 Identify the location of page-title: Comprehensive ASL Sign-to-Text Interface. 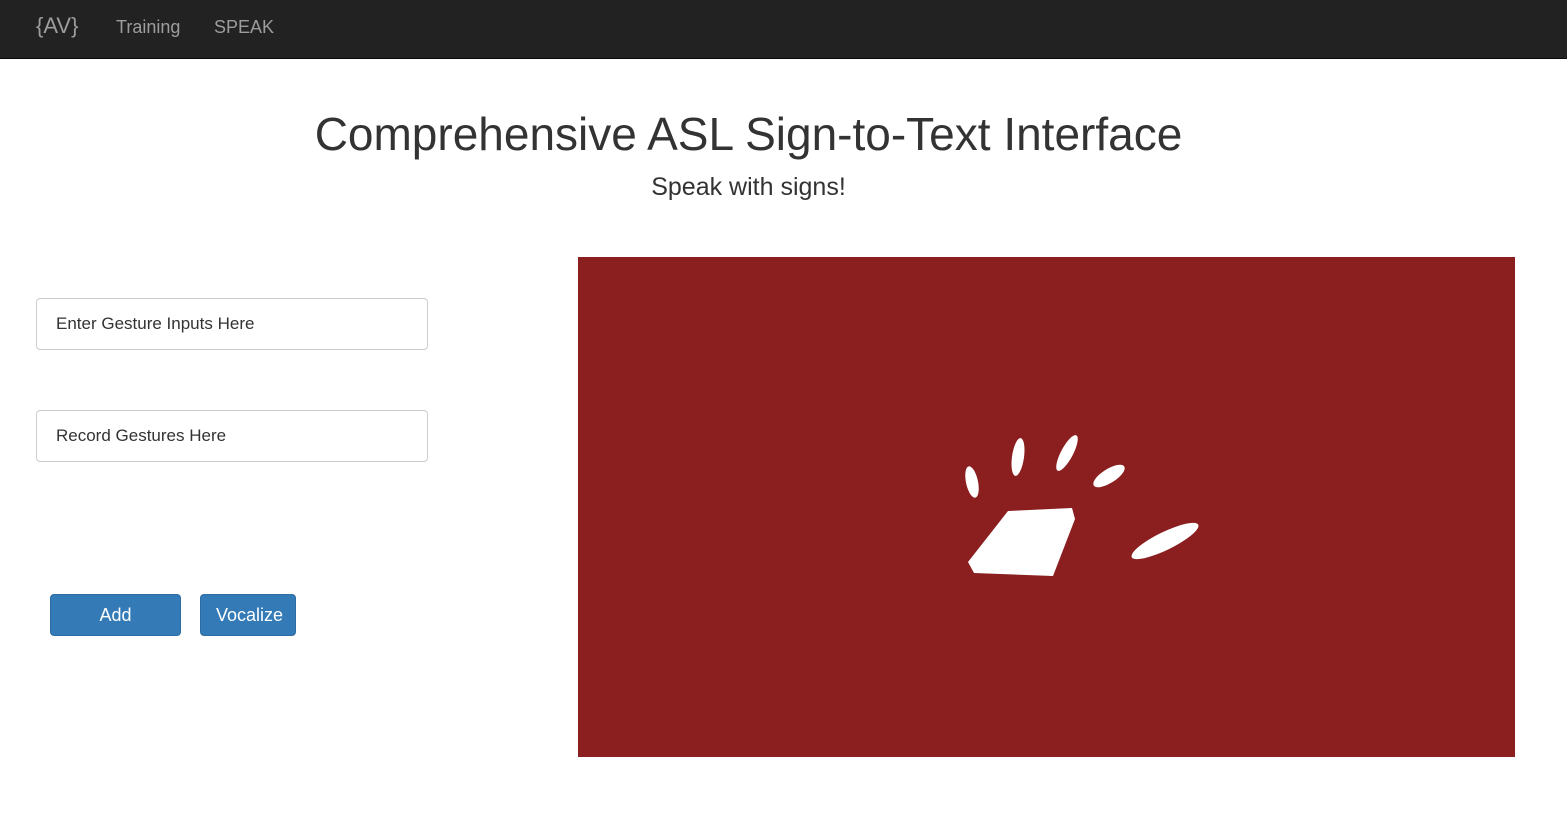
(748, 134).